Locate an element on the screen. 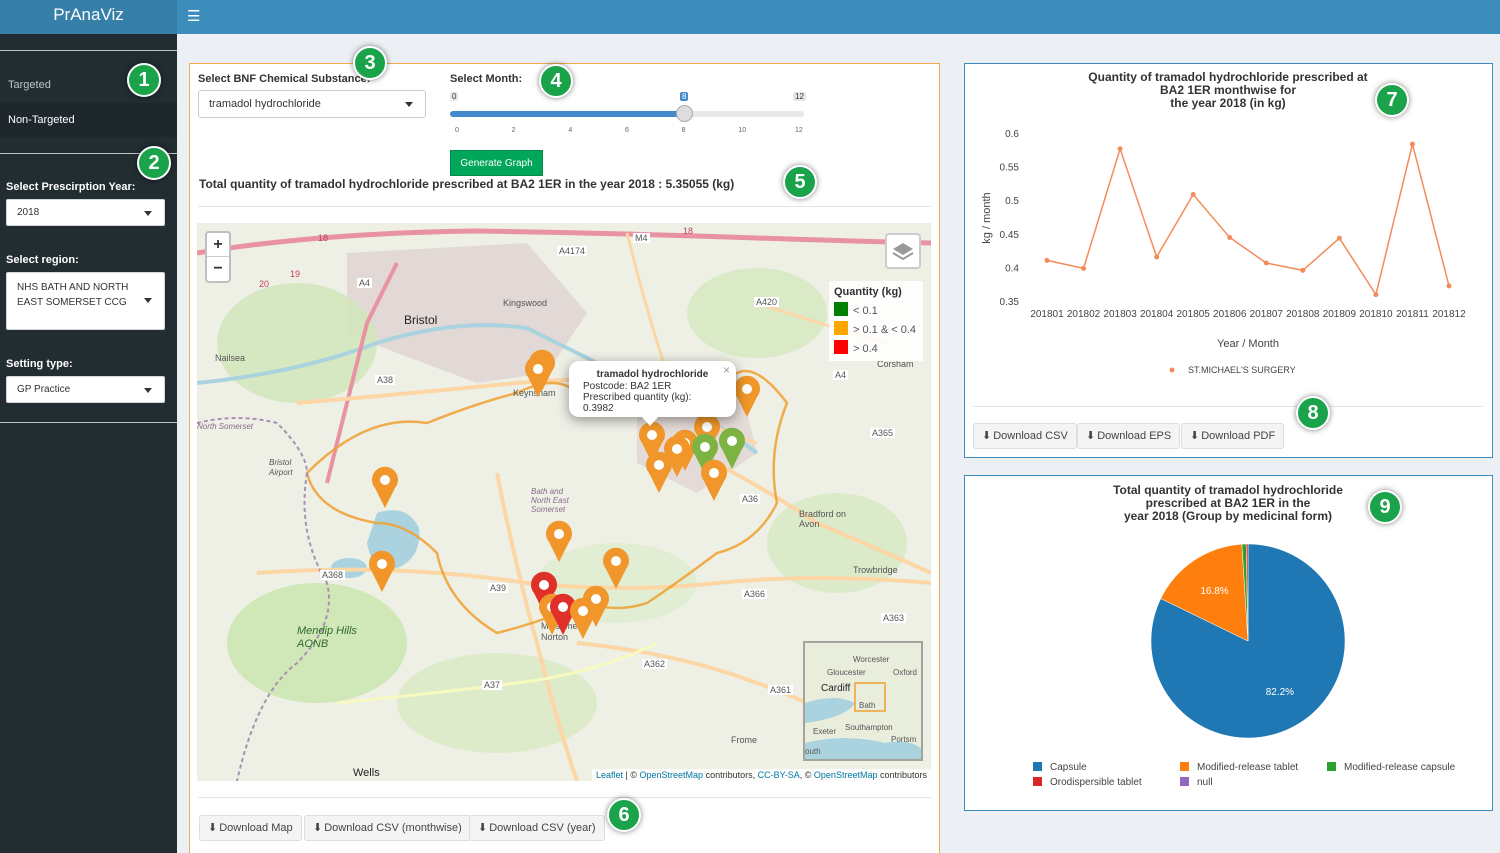  legend-label: Capsule is located at coordinates (1068, 767).